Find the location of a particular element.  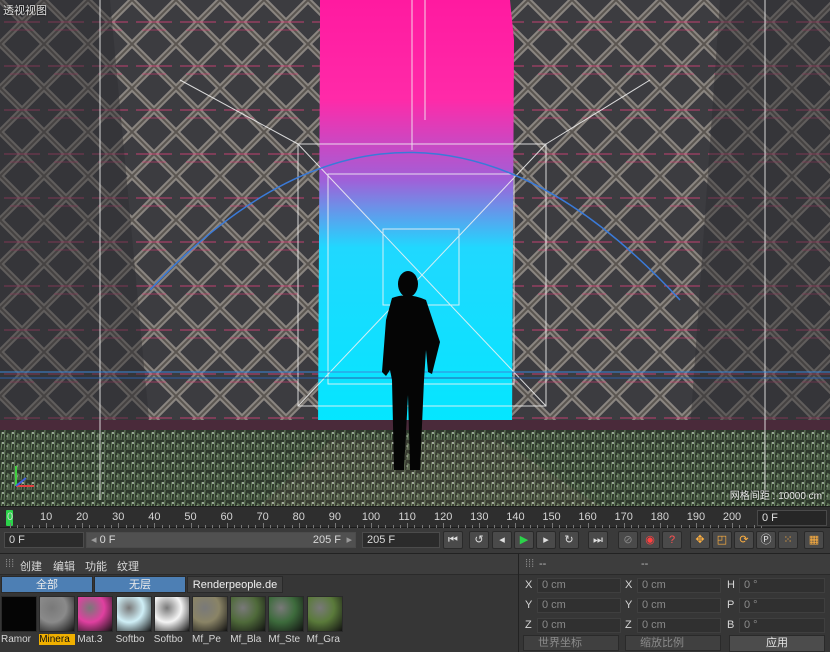

material-label: Mat.3 is located at coordinates (95, 639).